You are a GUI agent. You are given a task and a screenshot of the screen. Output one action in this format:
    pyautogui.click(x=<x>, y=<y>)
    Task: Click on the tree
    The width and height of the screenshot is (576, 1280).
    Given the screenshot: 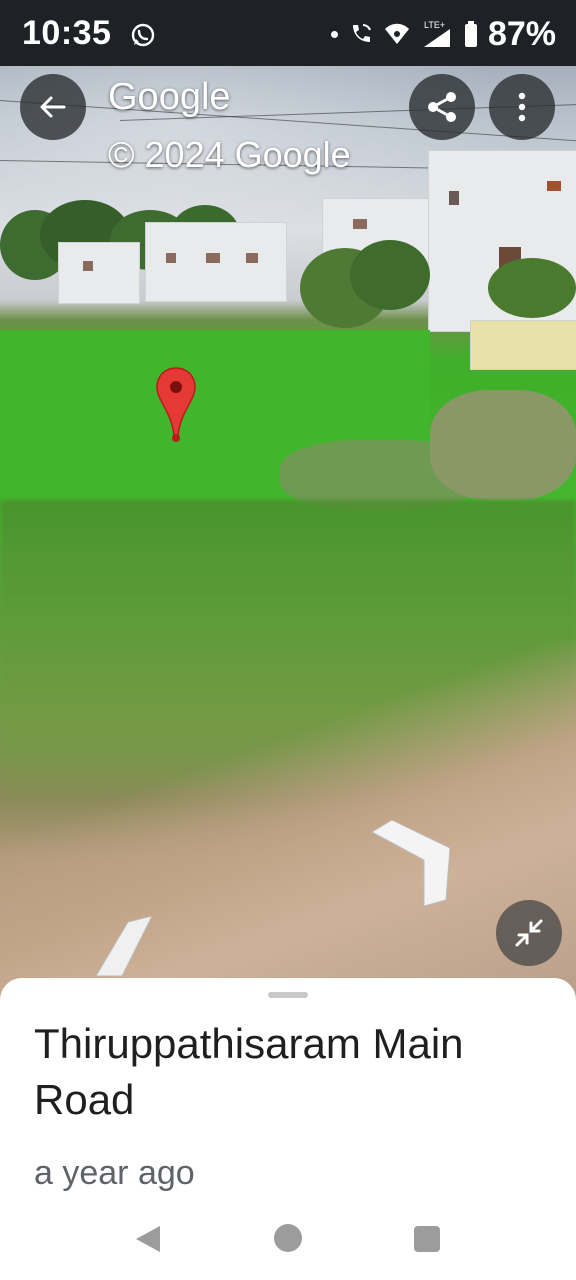 What is the action you would take?
    pyautogui.click(x=390, y=275)
    